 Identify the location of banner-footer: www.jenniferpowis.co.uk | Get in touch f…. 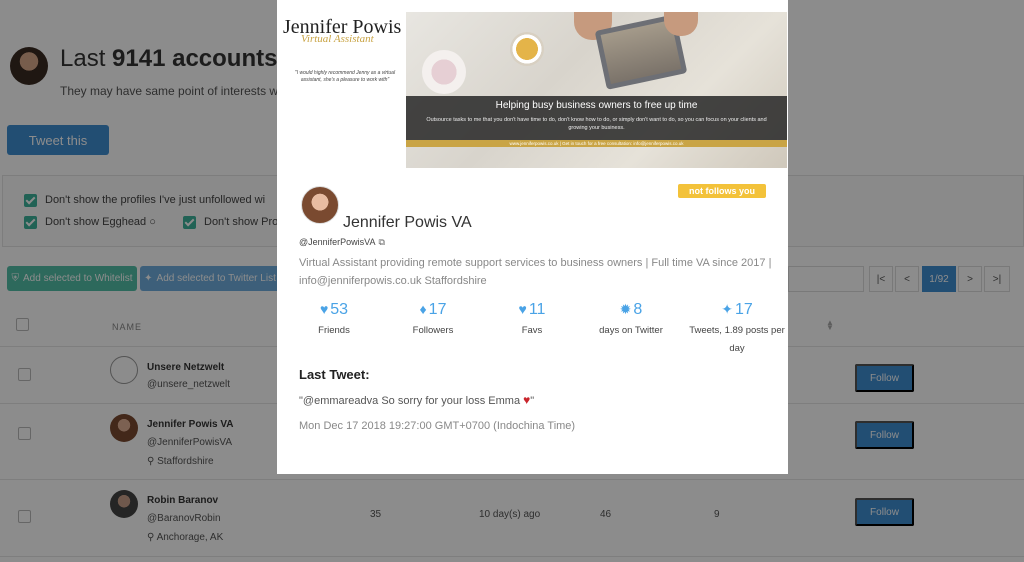
(596, 143).